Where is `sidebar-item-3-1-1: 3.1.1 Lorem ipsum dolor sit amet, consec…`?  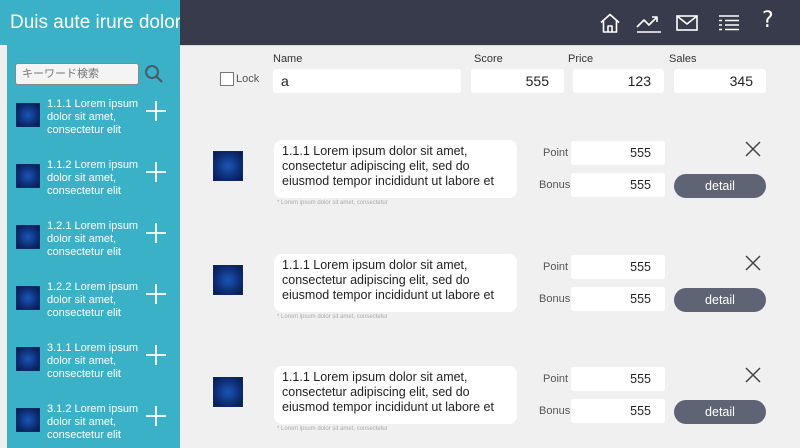
sidebar-item-3-1-1: 3.1.1 Lorem ipsum dolor sit amet, consec… is located at coordinates (93, 367).